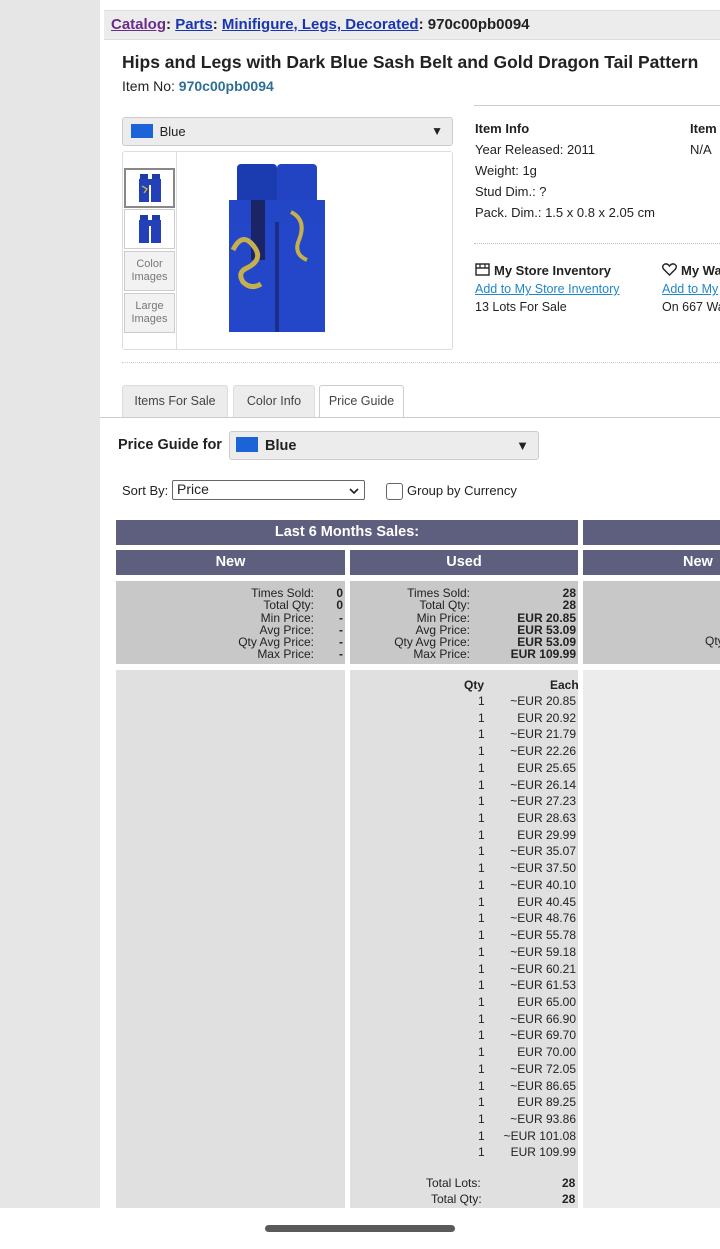 Image resolution: width=720 pixels, height=1249 pixels. Describe the element at coordinates (691, 307) in the screenshot. I see `wanted-count: On 667 Wa` at that location.